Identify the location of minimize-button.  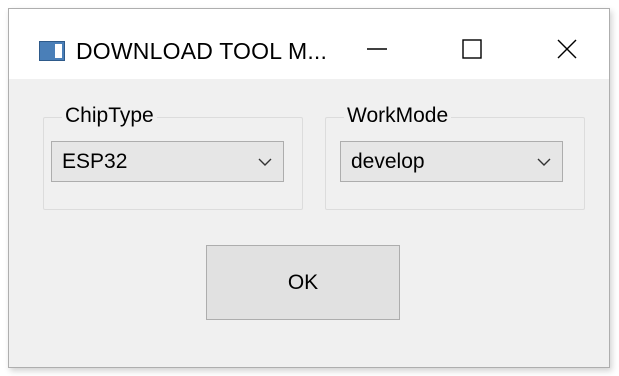
(377, 49).